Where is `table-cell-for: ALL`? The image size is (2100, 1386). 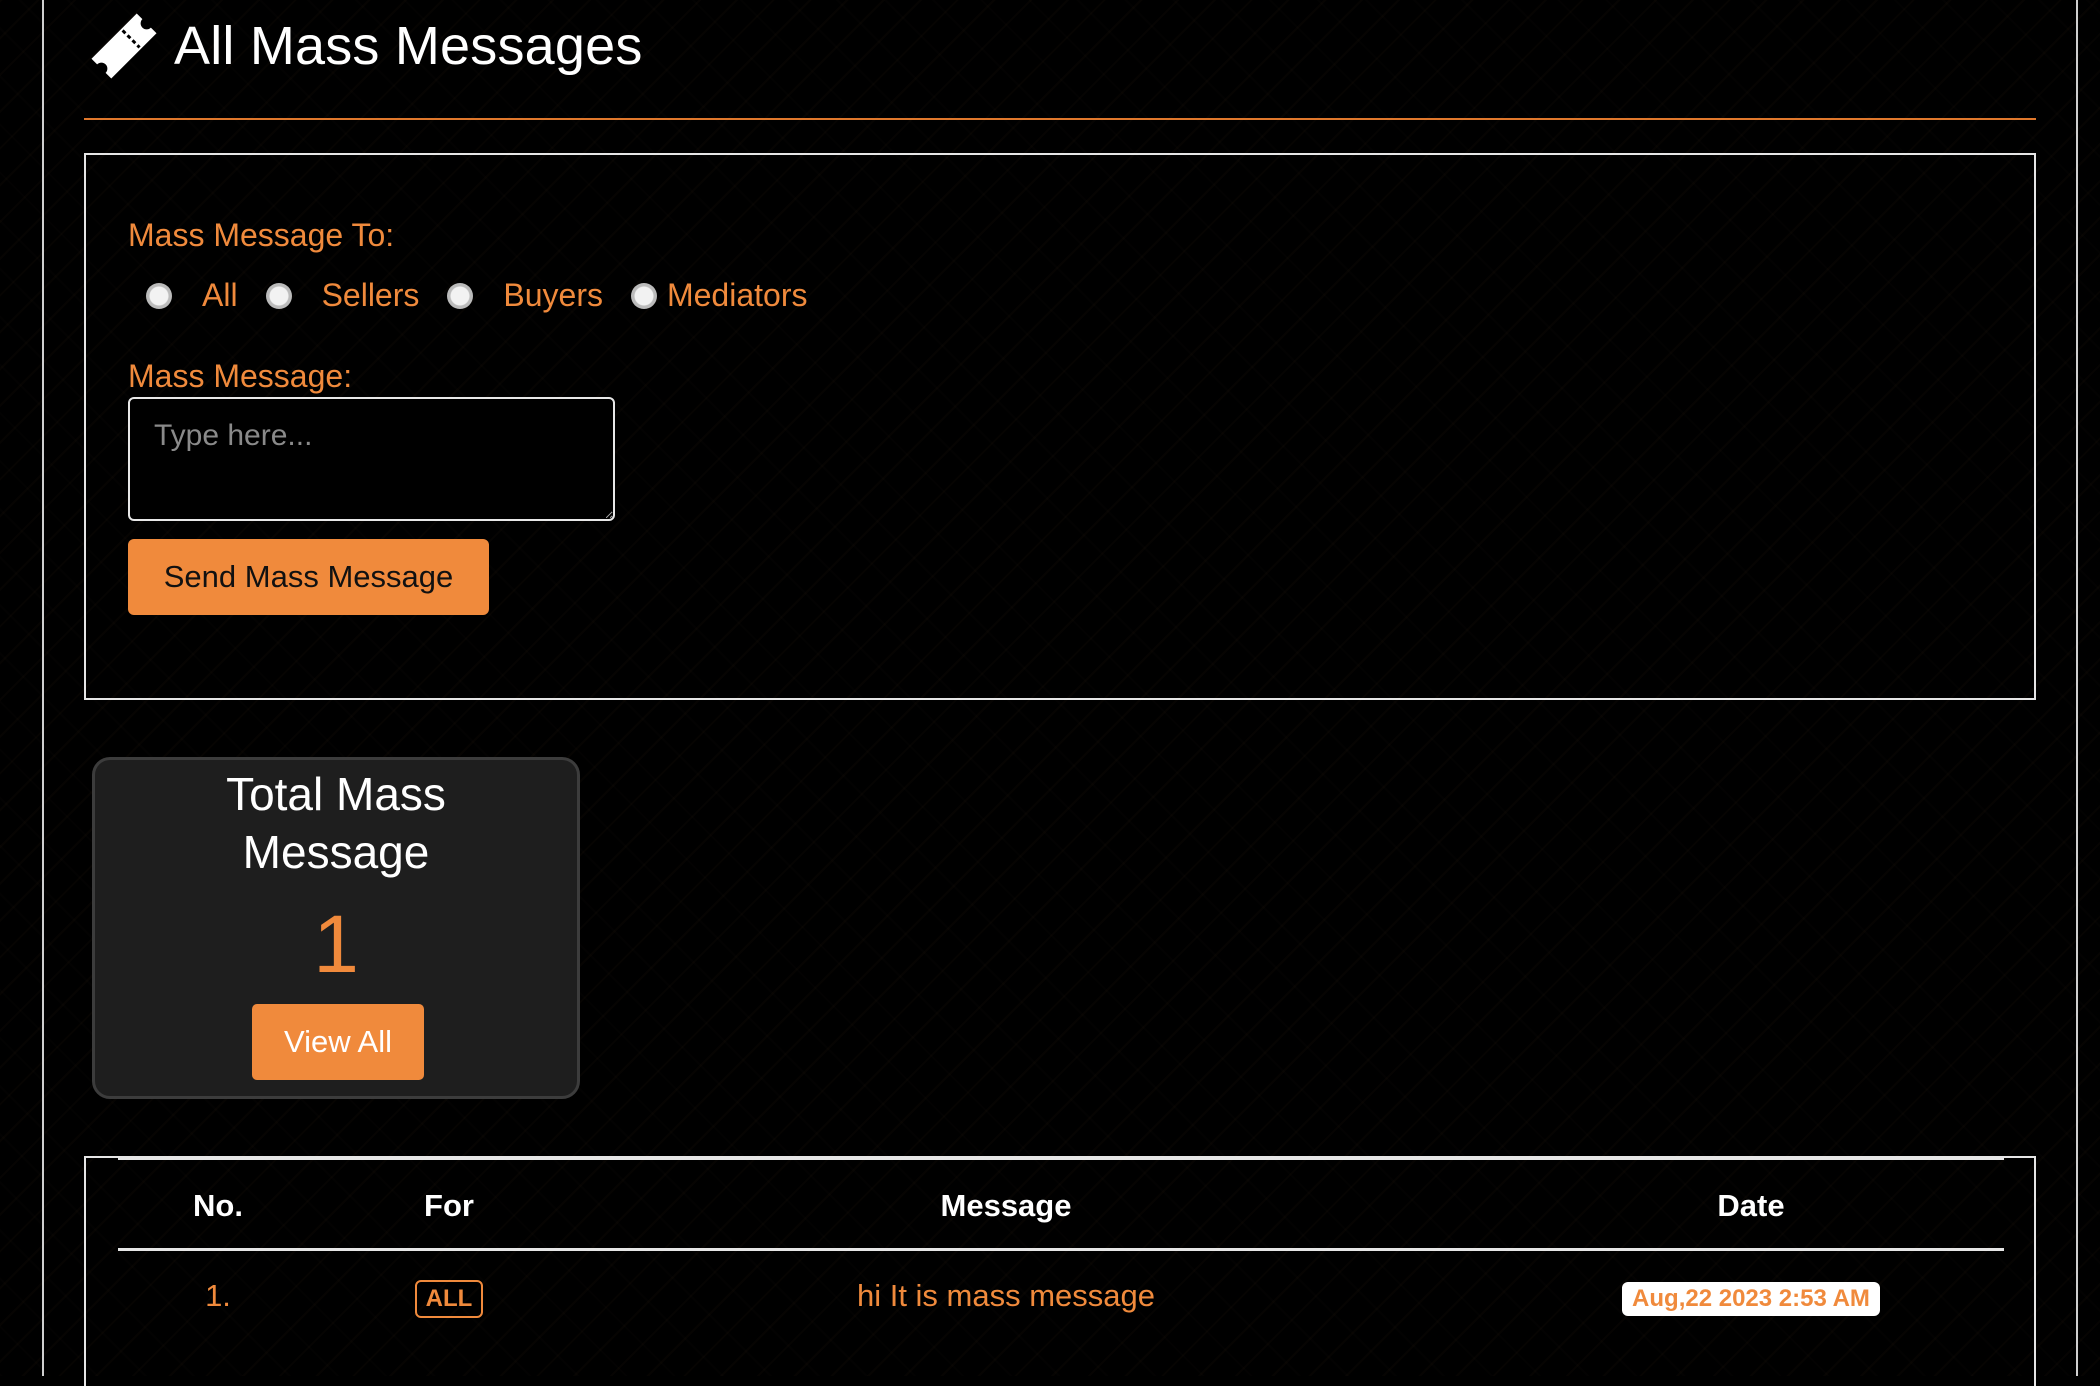
table-cell-for: ALL is located at coordinates (449, 1298).